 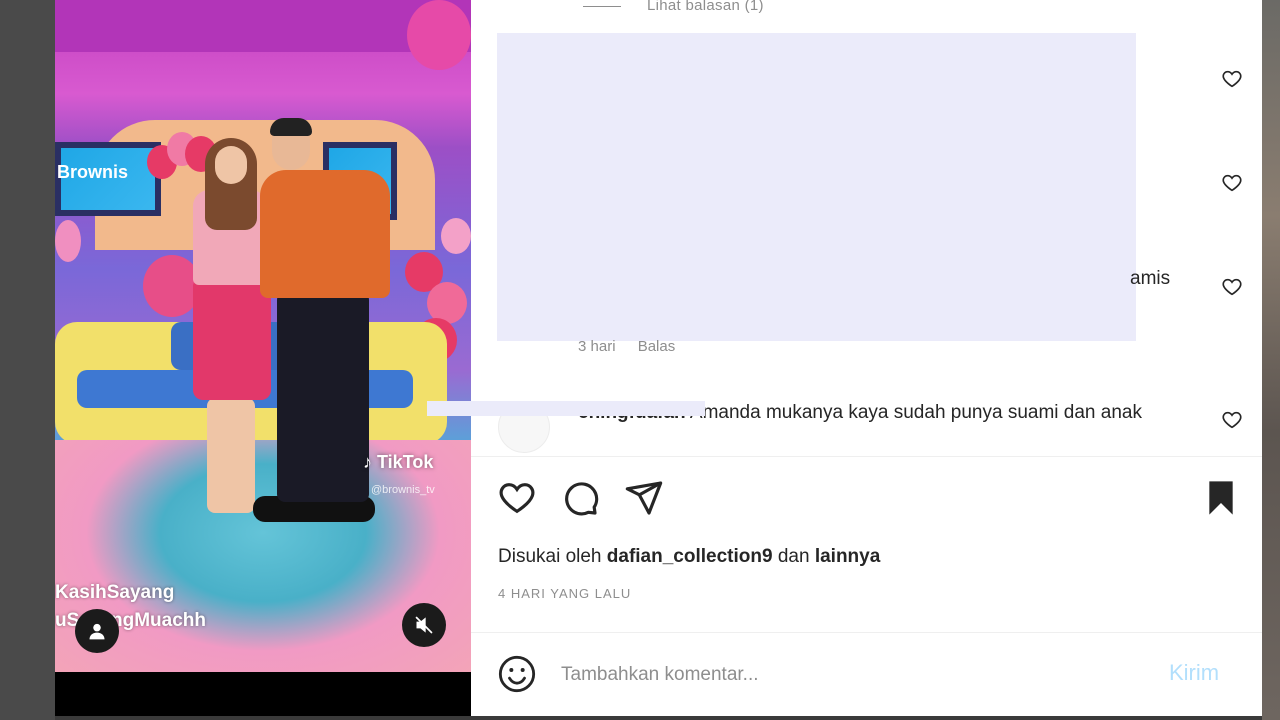 I want to click on emoji-icon, so click(x=517, y=674).